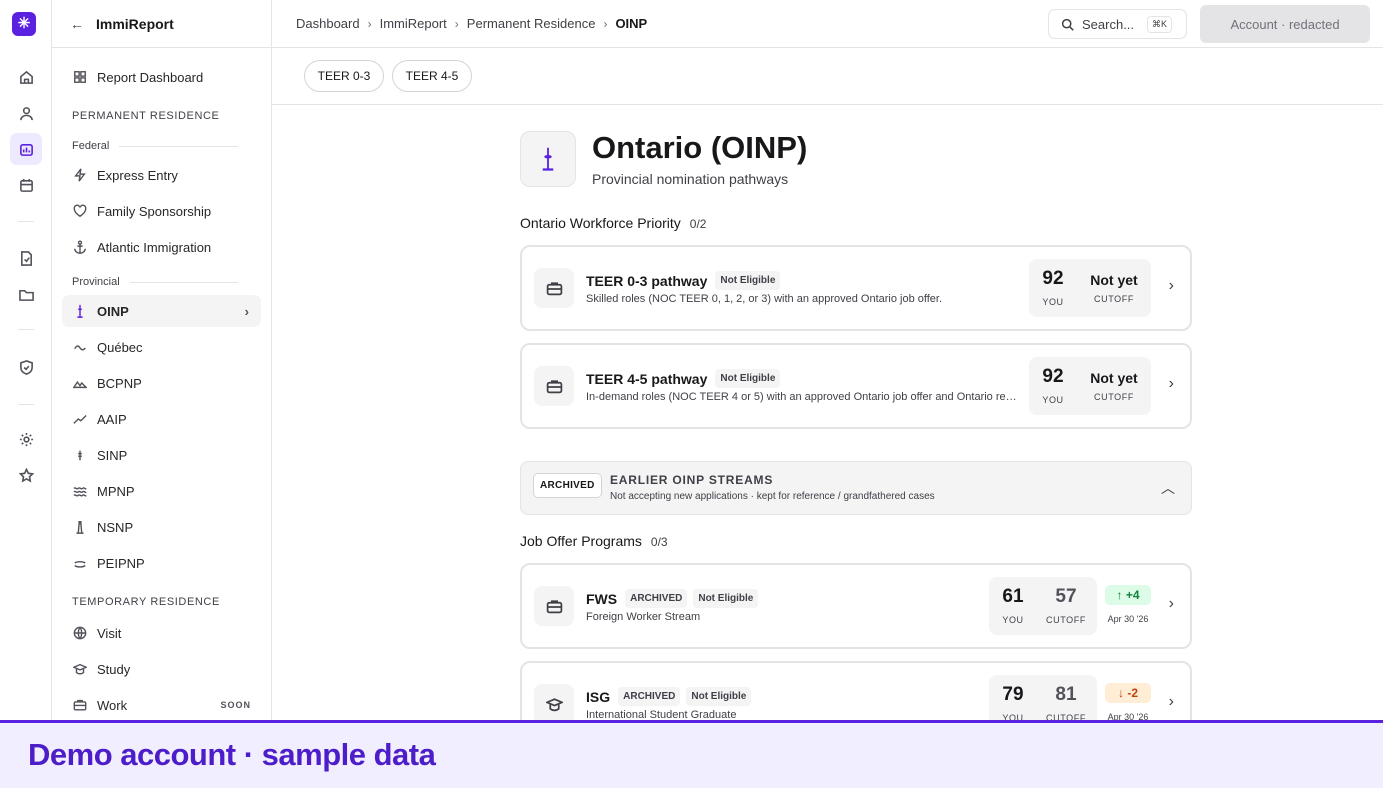 This screenshot has width=1383, height=788. Describe the element at coordinates (80, 347) in the screenshot. I see `quebec-icon` at that location.